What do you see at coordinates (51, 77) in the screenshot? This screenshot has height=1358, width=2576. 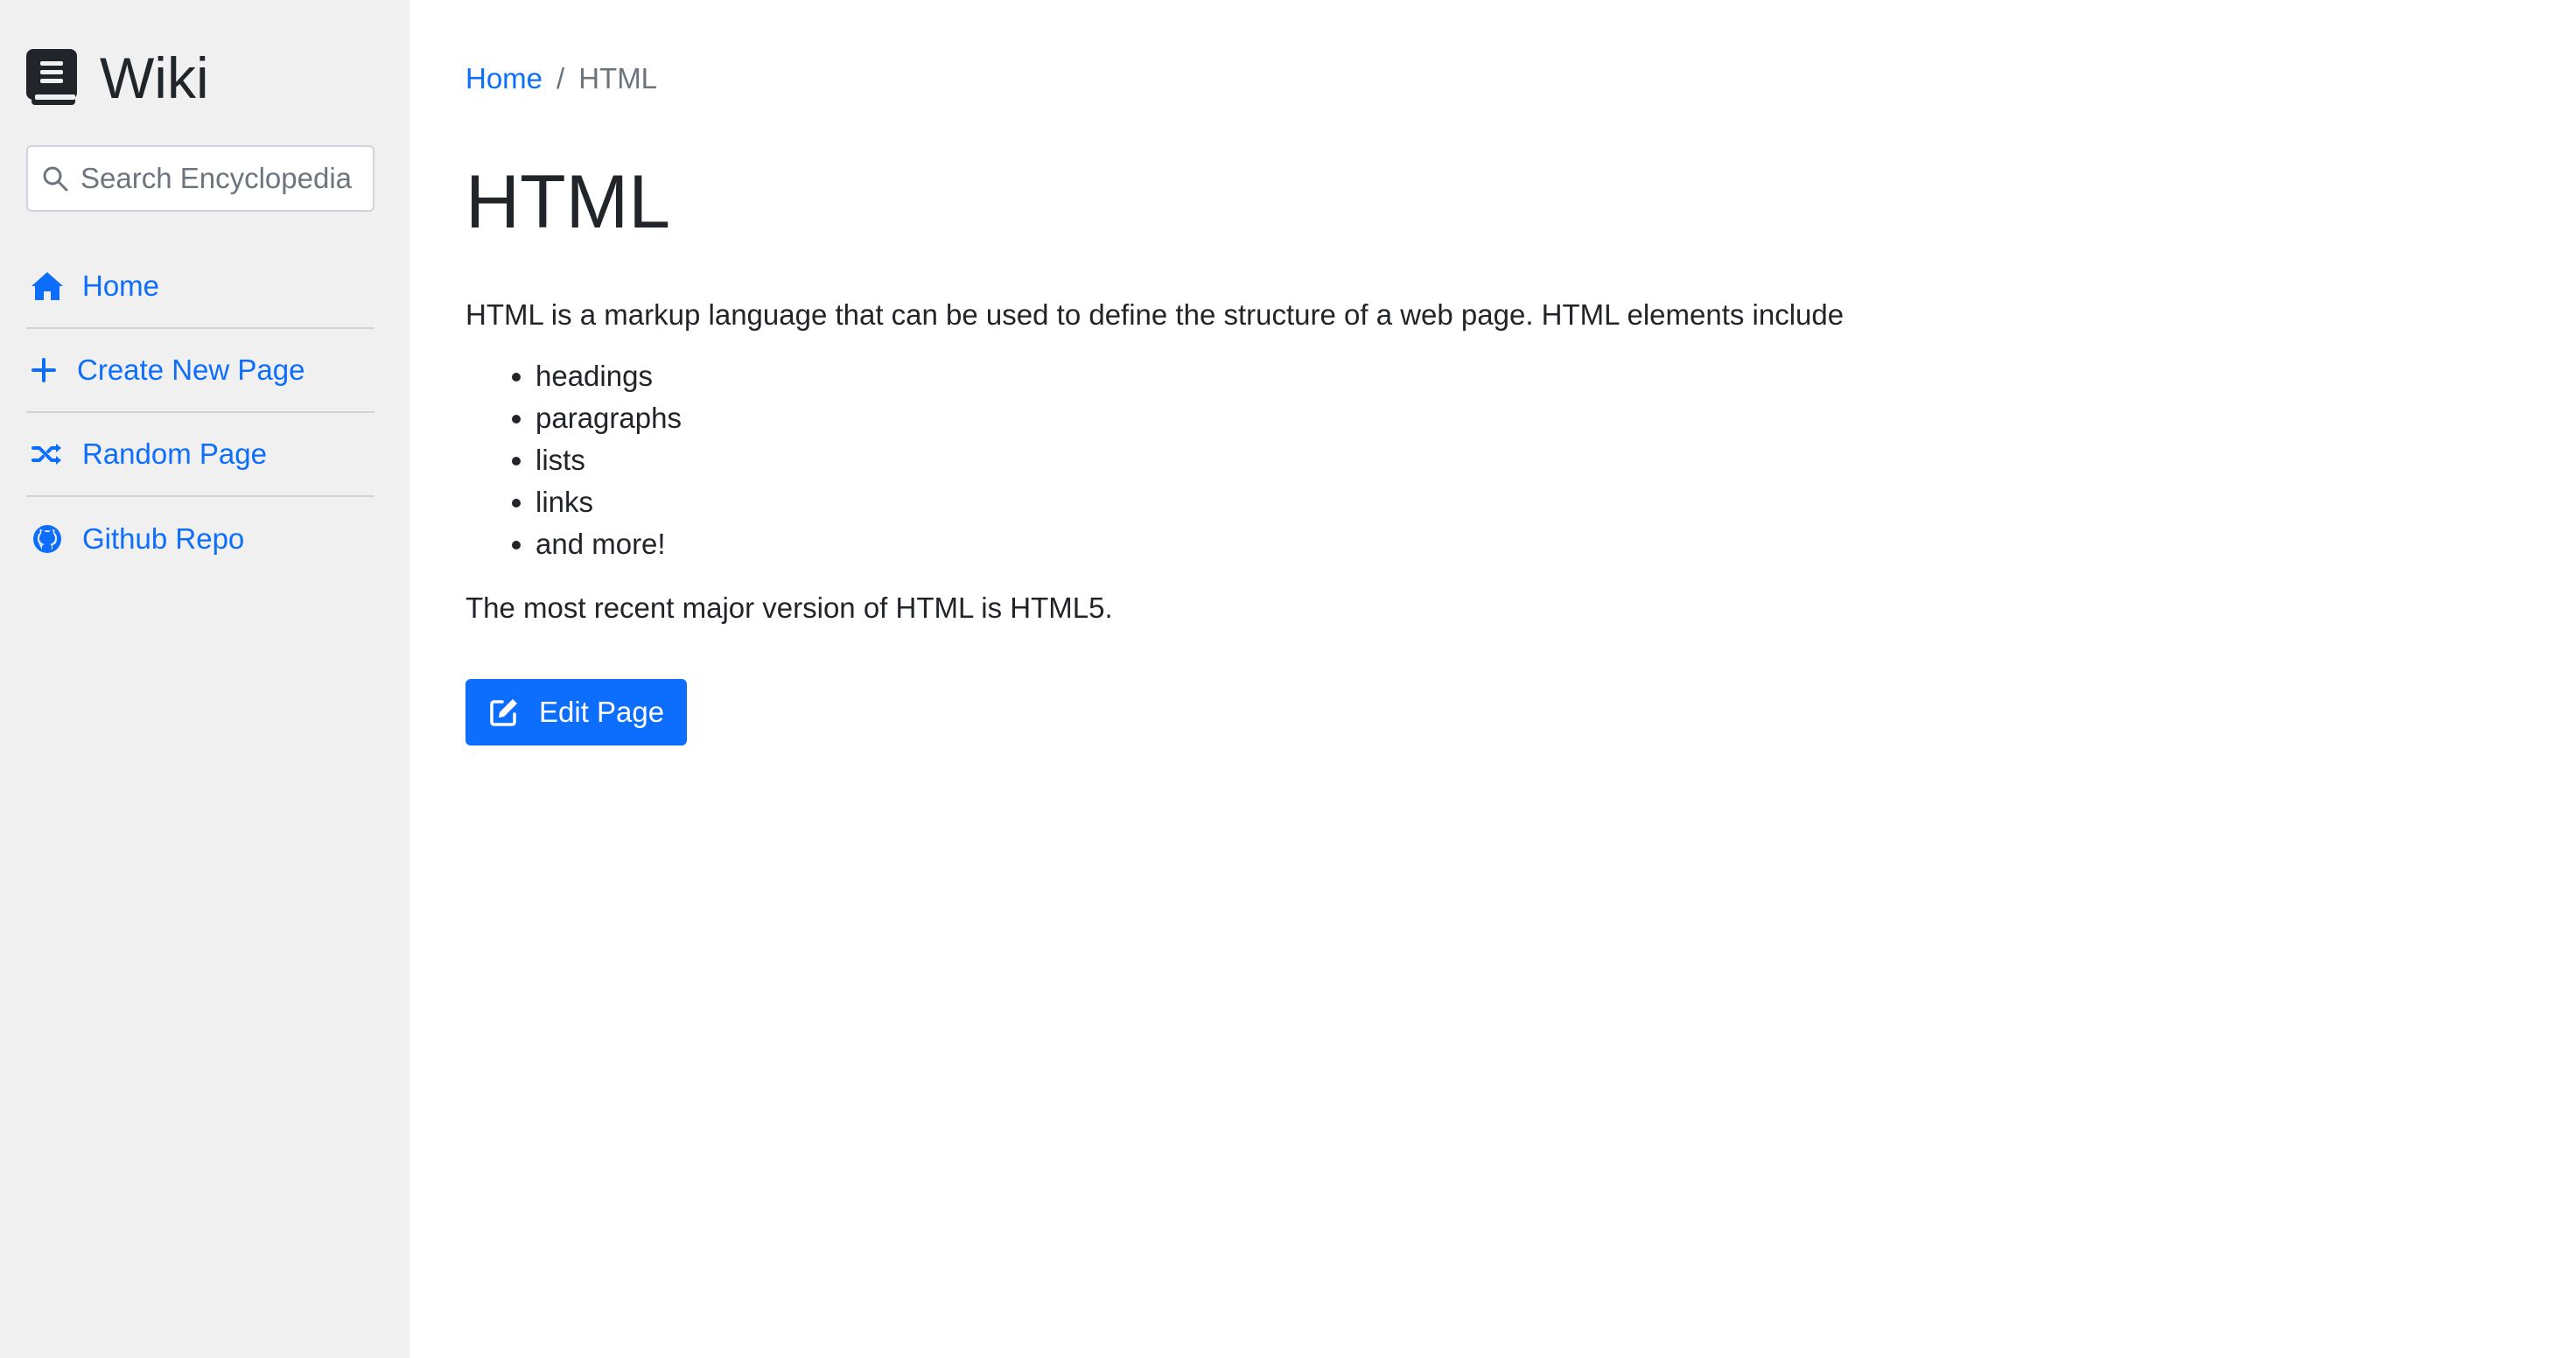 I see `book-icon` at bounding box center [51, 77].